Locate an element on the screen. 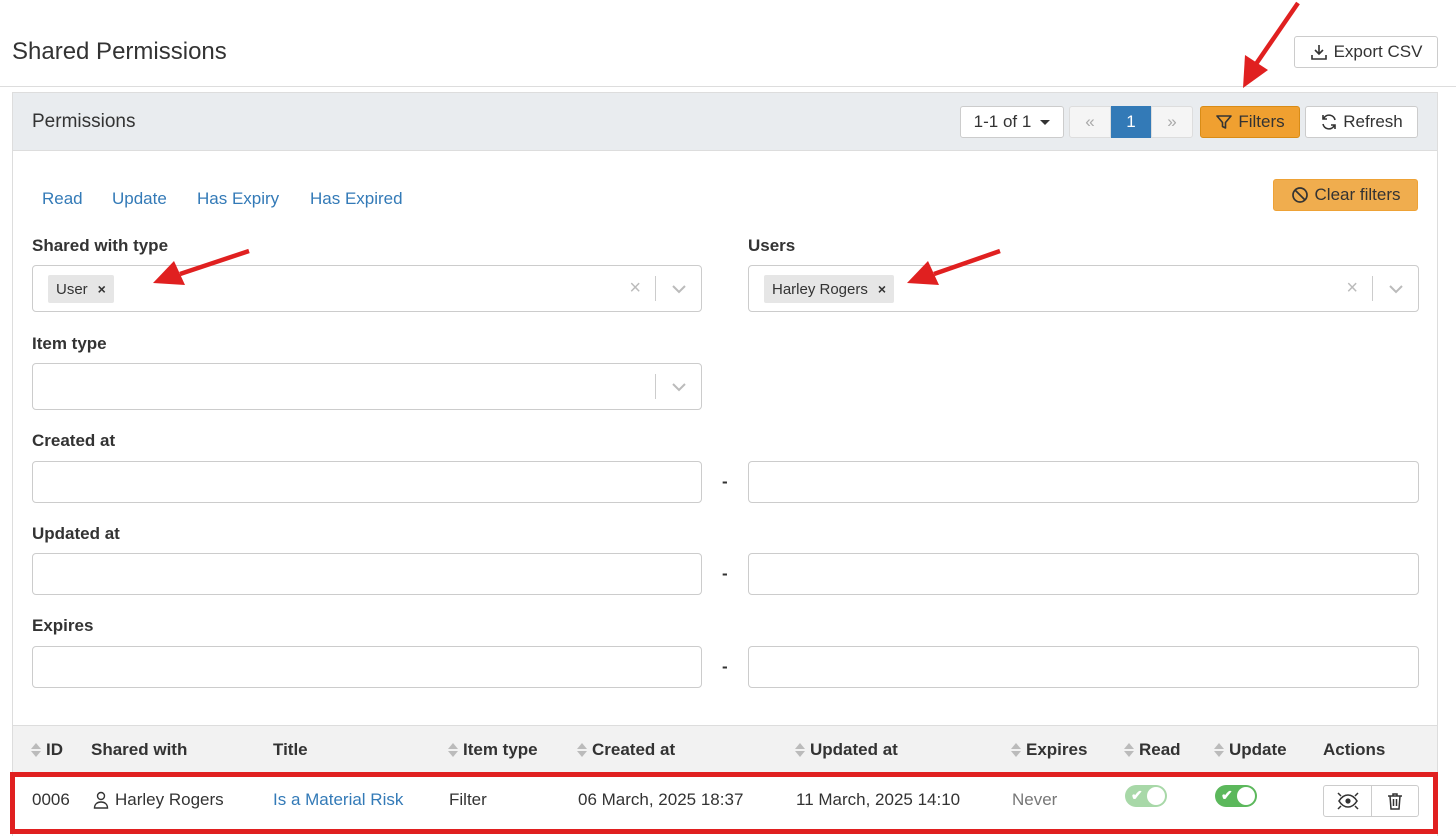  refresh-label: Refresh is located at coordinates (1373, 121).